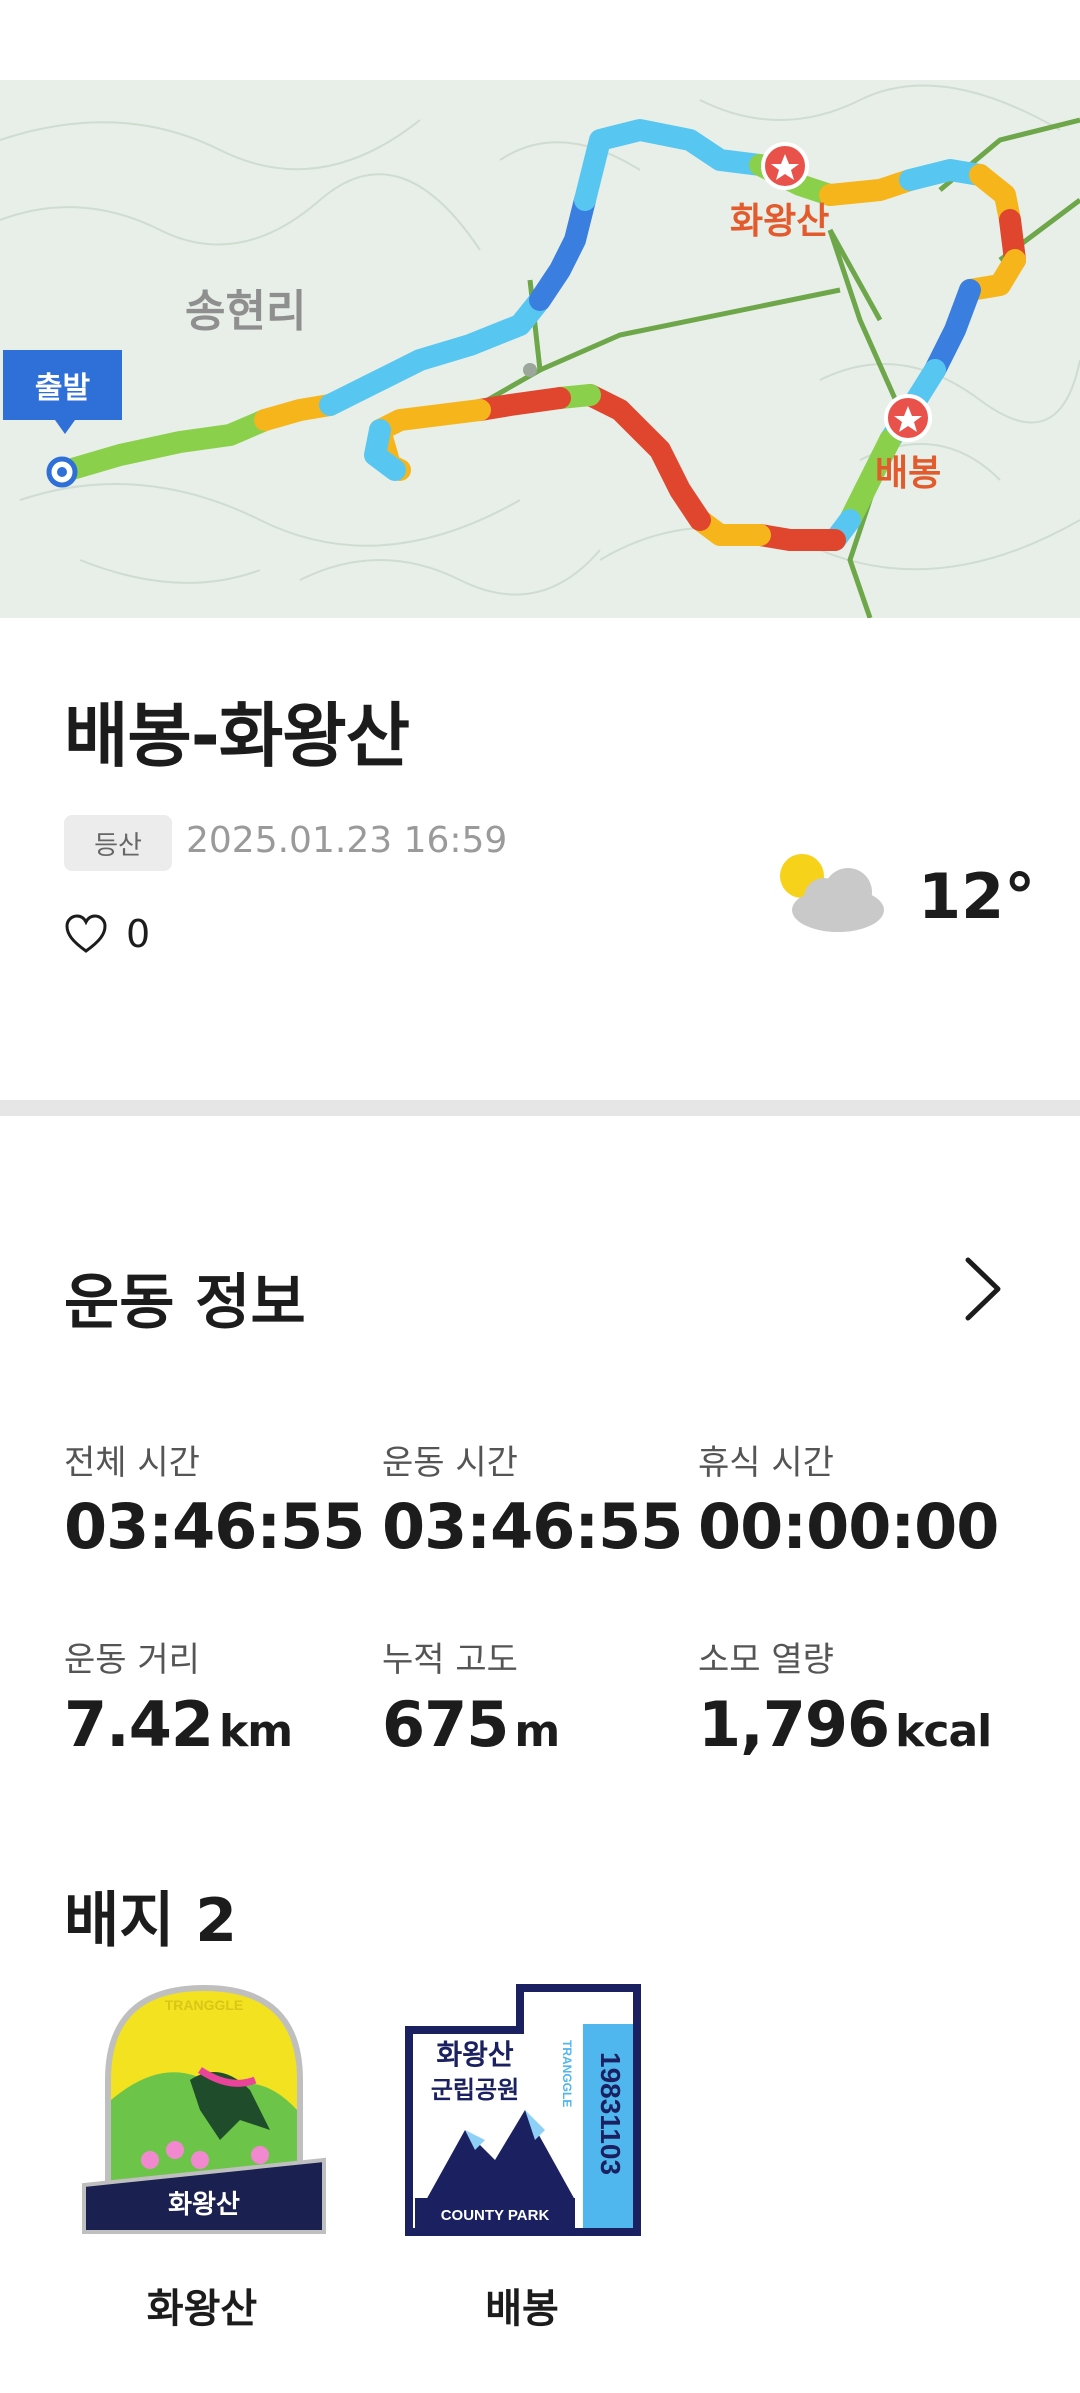  What do you see at coordinates (522, 2309) in the screenshot?
I see `badge-name: 배봉` at bounding box center [522, 2309].